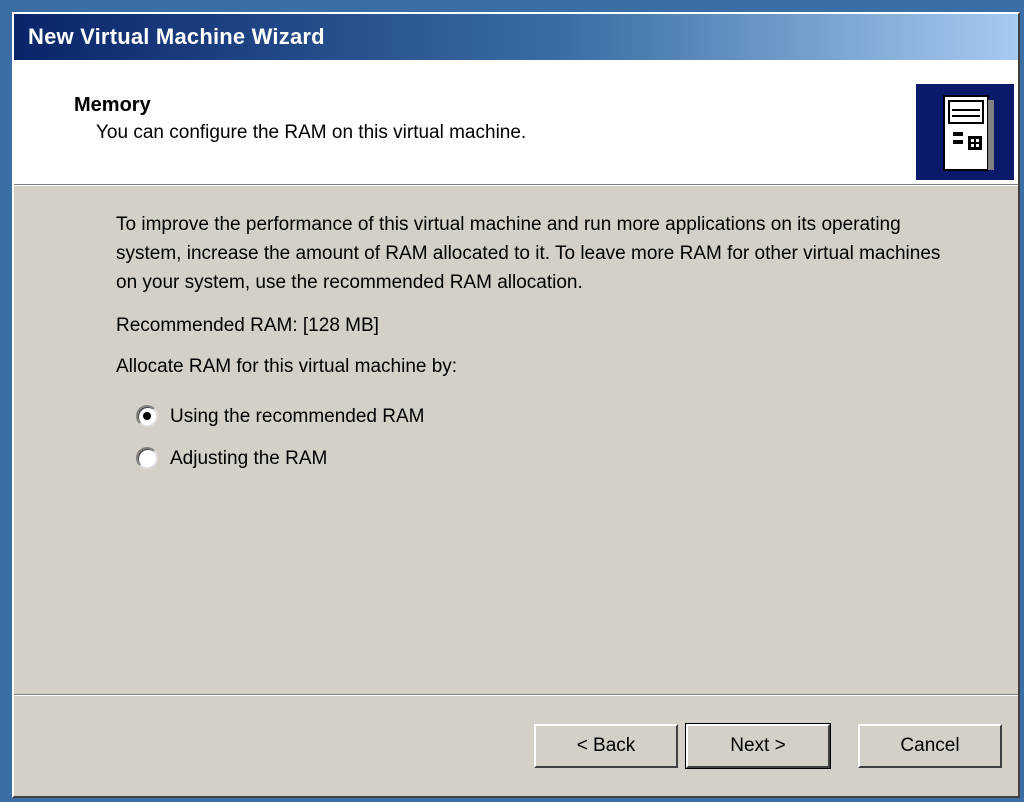  What do you see at coordinates (247, 325) in the screenshot?
I see `recommended-ram-text: Recommended RAM: [128 MB]` at bounding box center [247, 325].